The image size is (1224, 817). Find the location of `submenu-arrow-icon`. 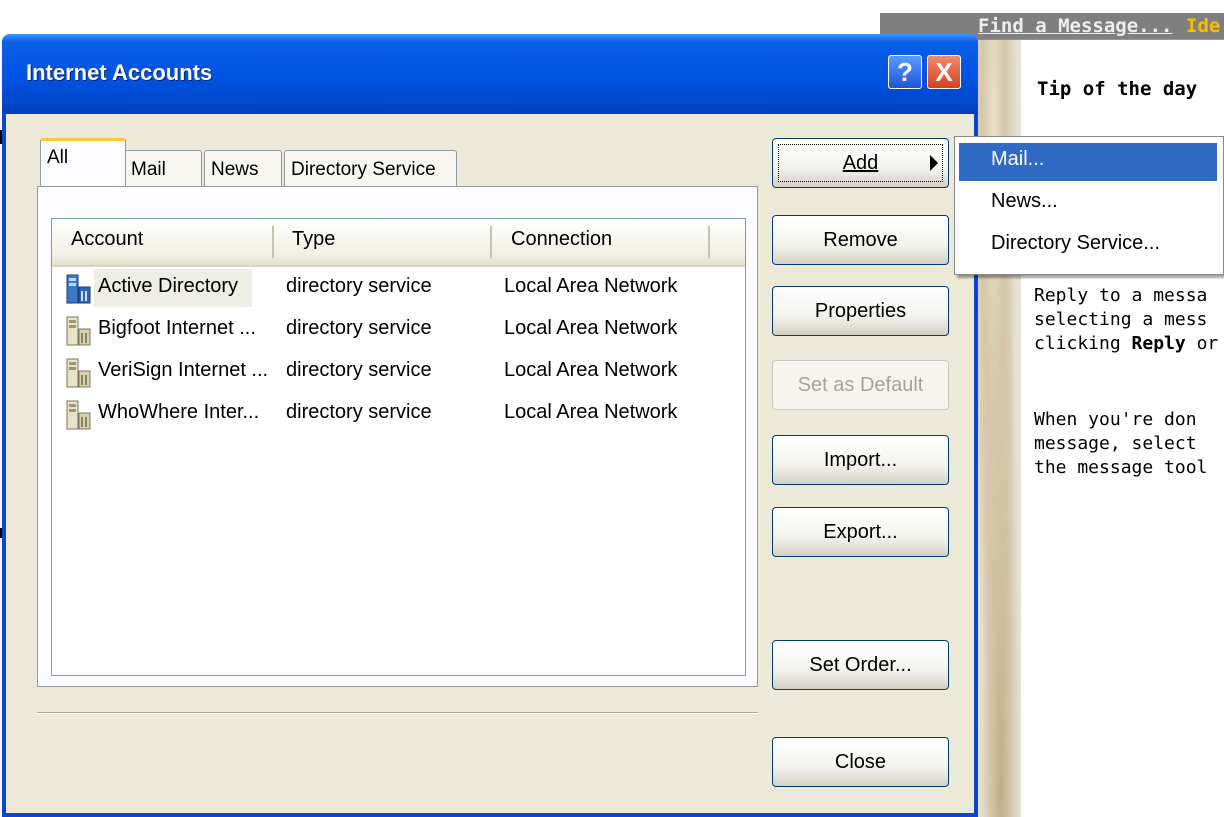

submenu-arrow-icon is located at coordinates (934, 163).